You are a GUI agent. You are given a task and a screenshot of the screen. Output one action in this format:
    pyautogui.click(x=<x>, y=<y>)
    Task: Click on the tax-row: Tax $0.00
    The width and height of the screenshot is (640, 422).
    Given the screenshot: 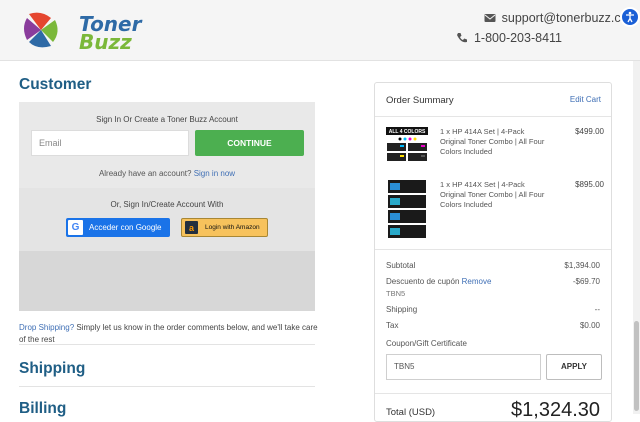 What is the action you would take?
    pyautogui.click(x=493, y=325)
    